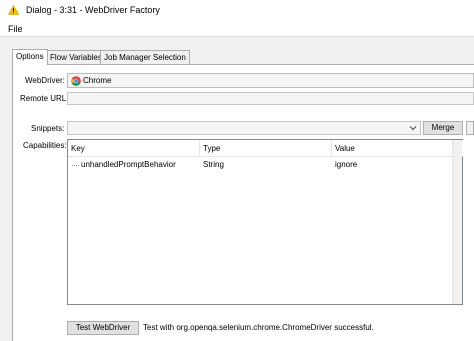  I want to click on cell-type: String, so click(266, 165).